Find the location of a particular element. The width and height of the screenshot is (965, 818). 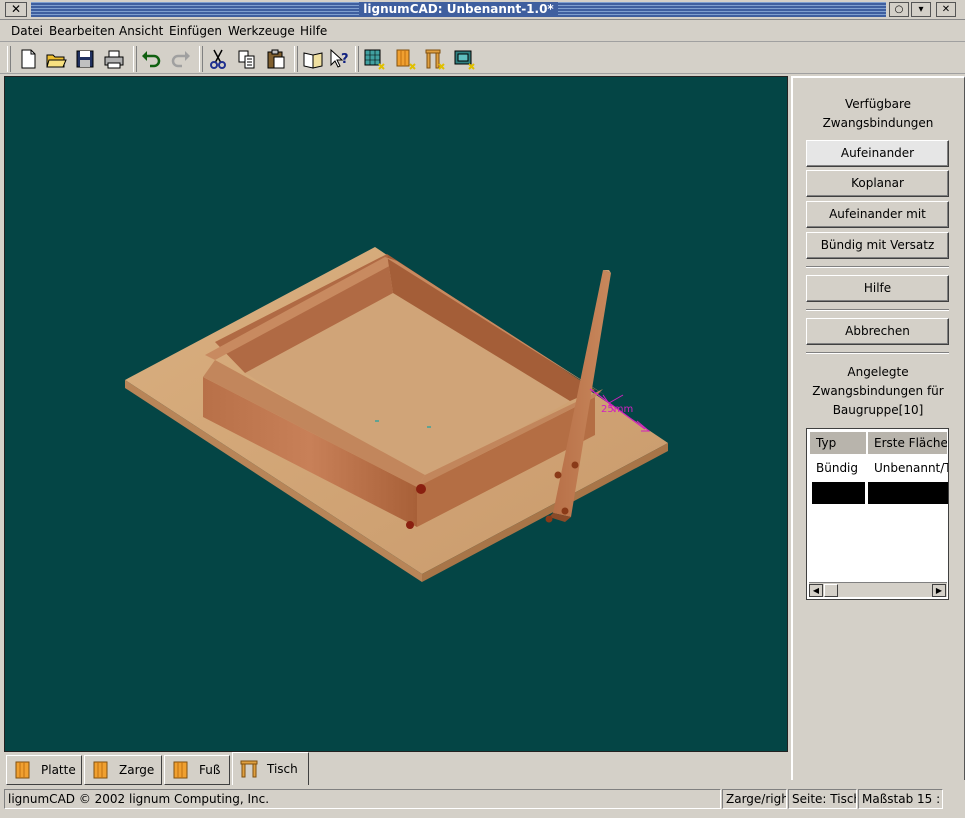

column-header-typ: Typ is located at coordinates (838, 443).